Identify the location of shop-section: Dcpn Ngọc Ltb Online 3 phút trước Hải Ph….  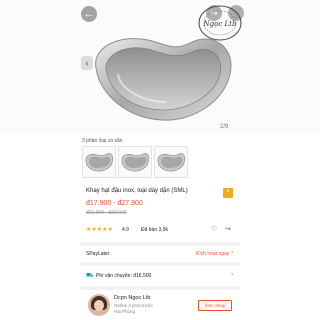
(160, 306).